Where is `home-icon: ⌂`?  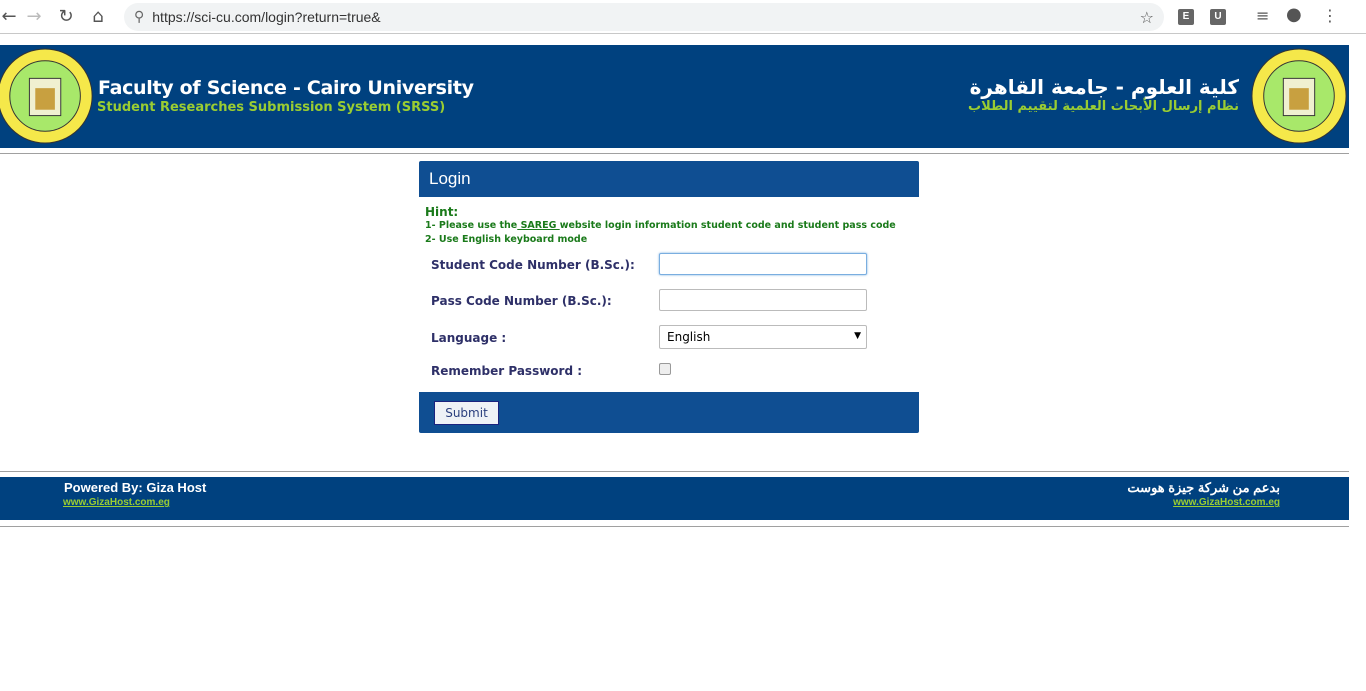 home-icon: ⌂ is located at coordinates (98, 16).